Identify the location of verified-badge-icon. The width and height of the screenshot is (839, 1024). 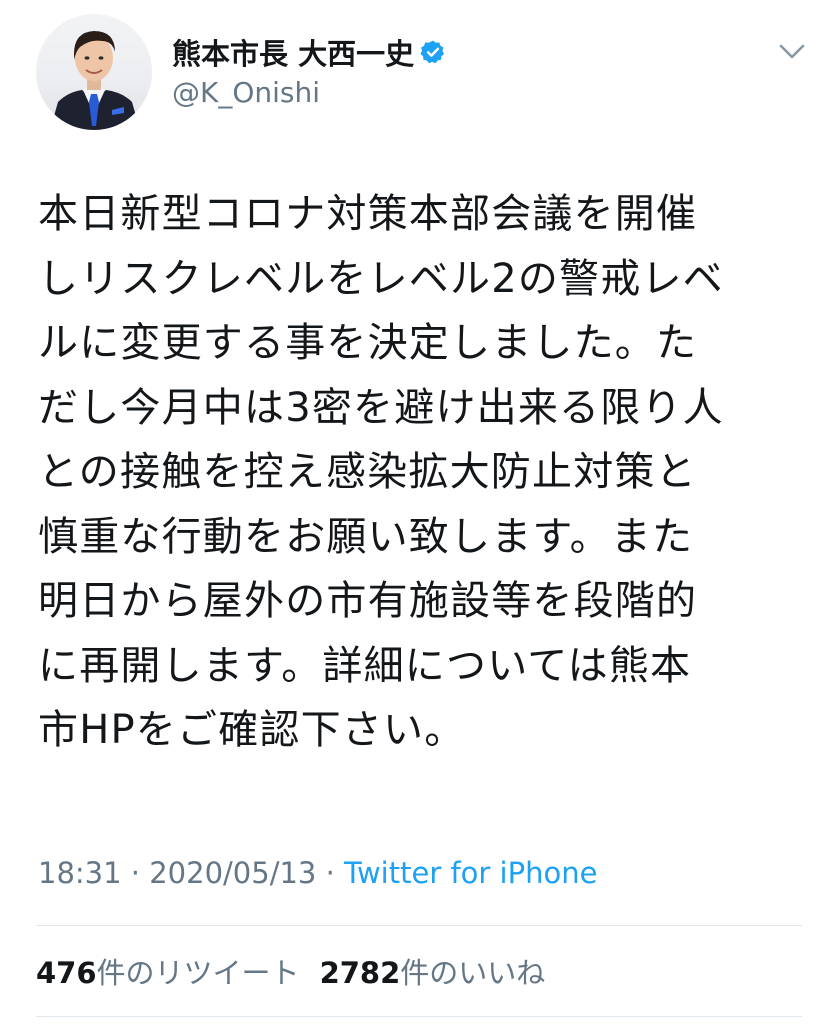
(433, 52).